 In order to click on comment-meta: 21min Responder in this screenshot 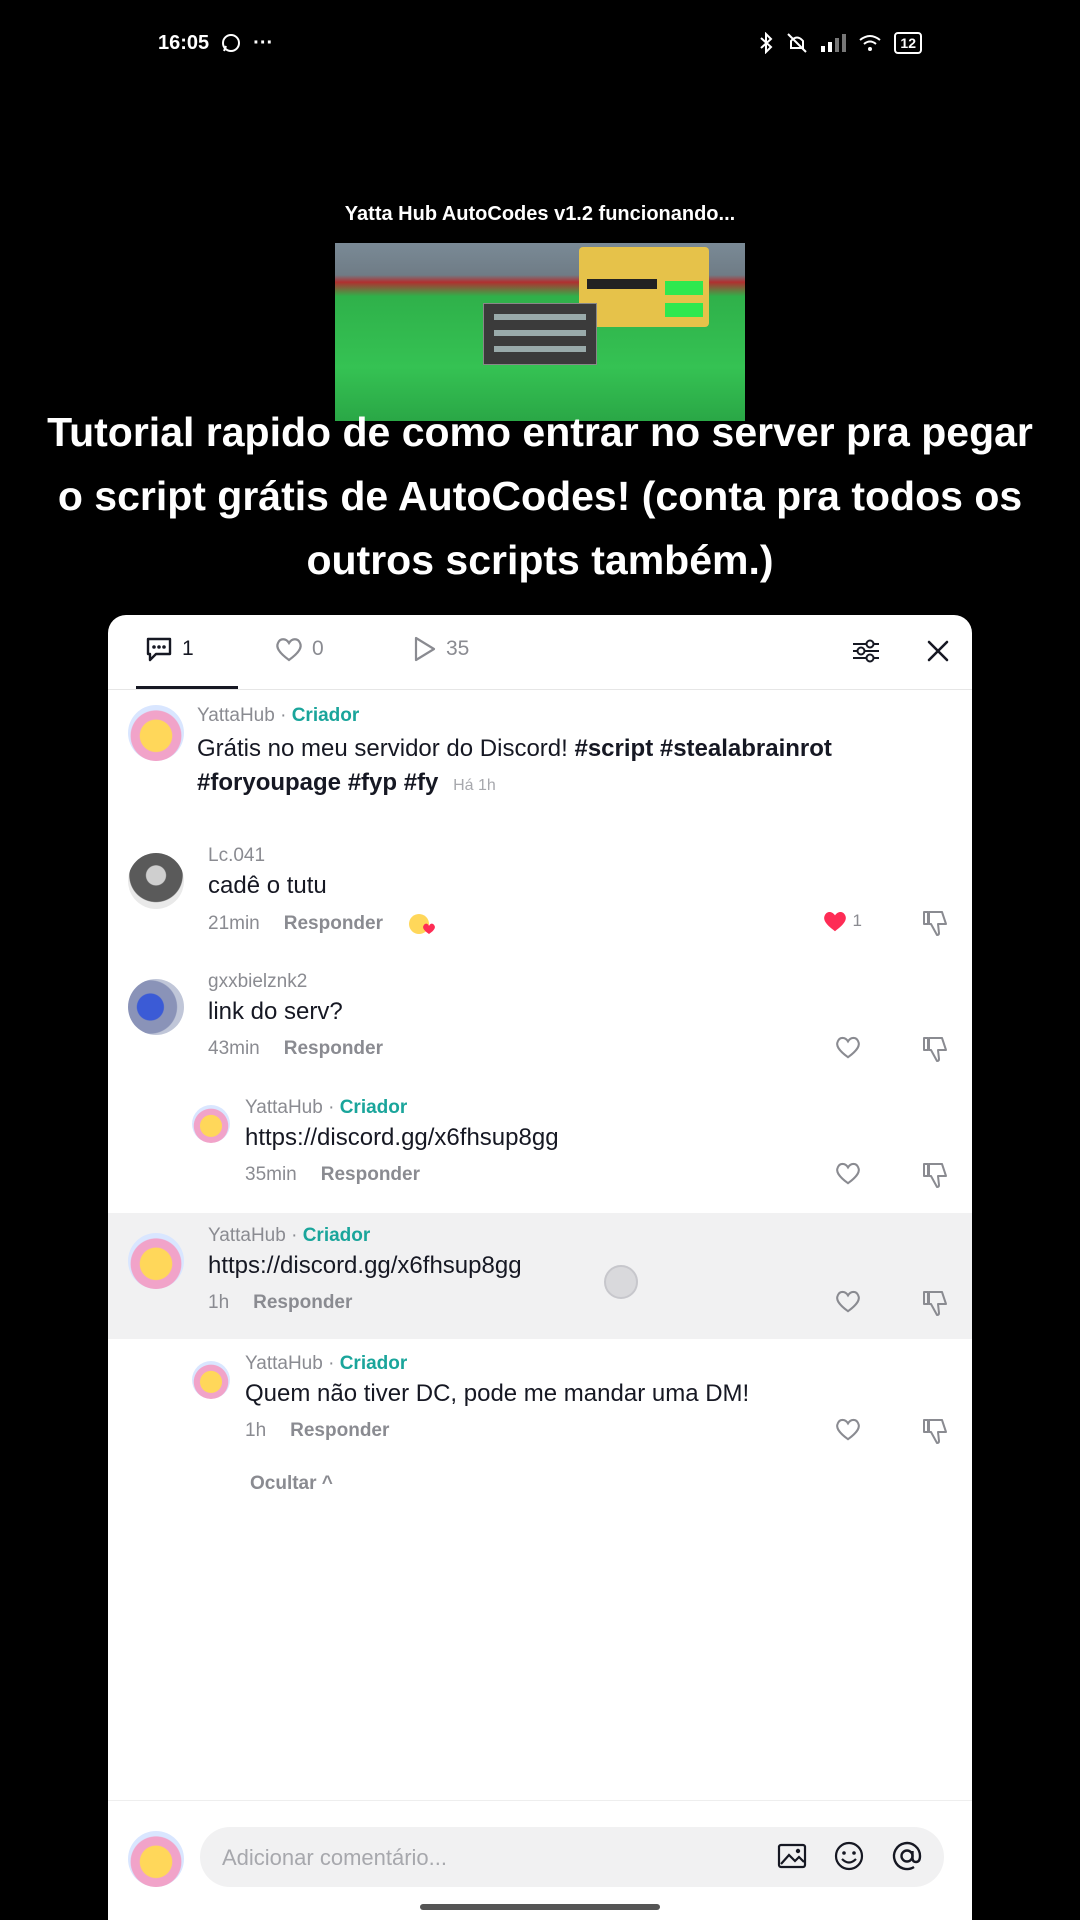, I will do `click(322, 924)`.